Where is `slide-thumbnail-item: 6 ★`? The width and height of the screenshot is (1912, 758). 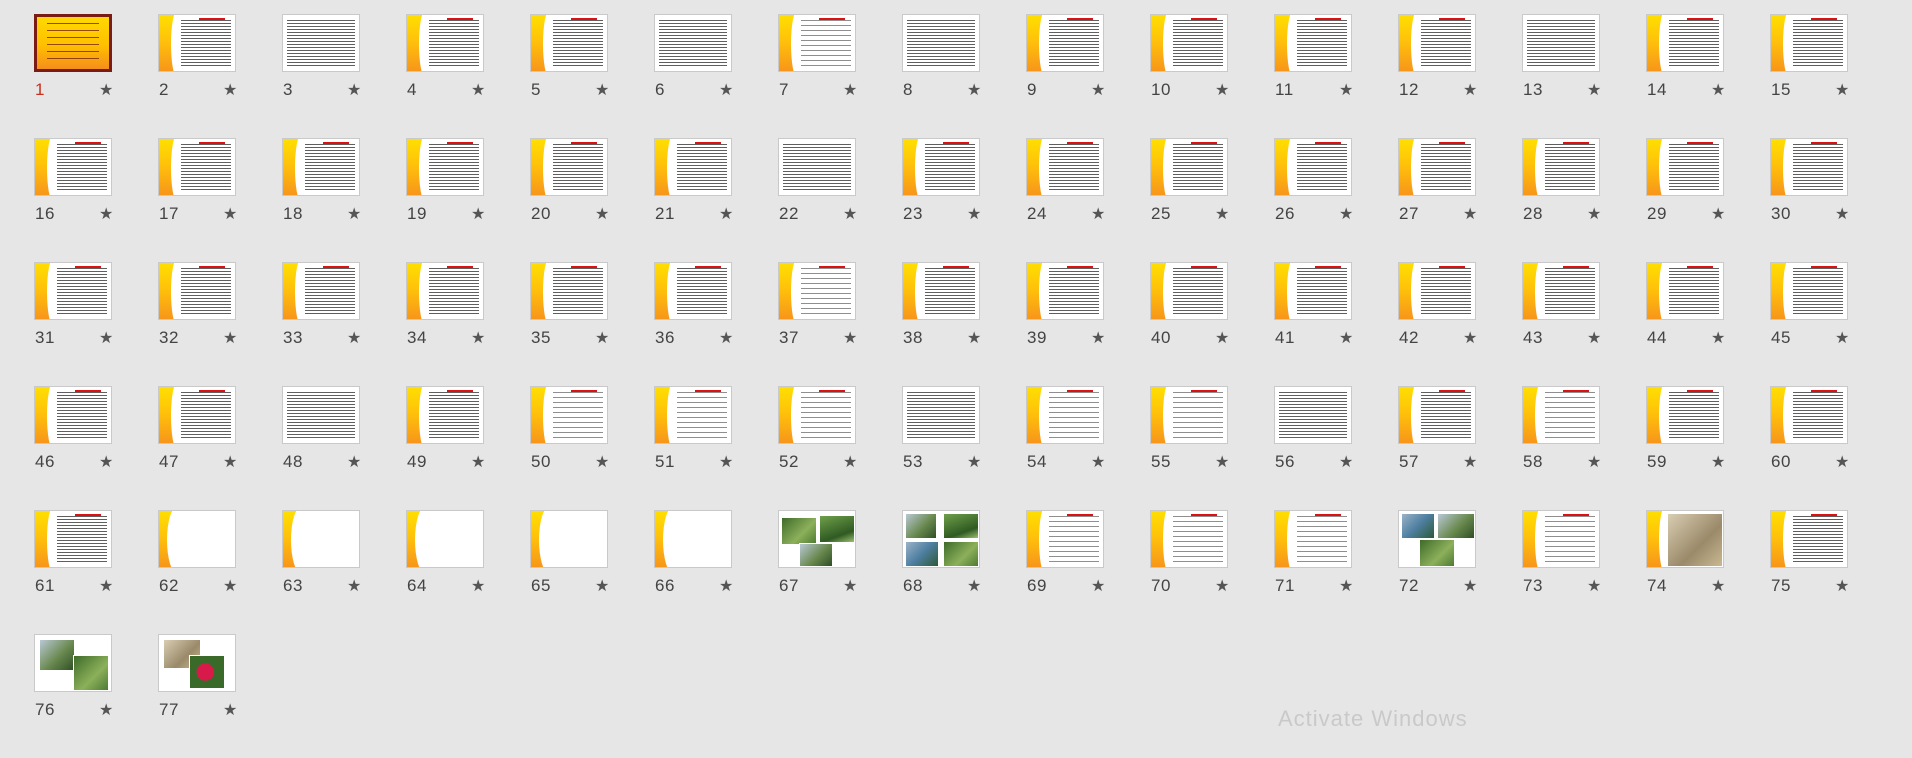
slide-thumbnail-item: 6 ★ is located at coordinates (714, 76).